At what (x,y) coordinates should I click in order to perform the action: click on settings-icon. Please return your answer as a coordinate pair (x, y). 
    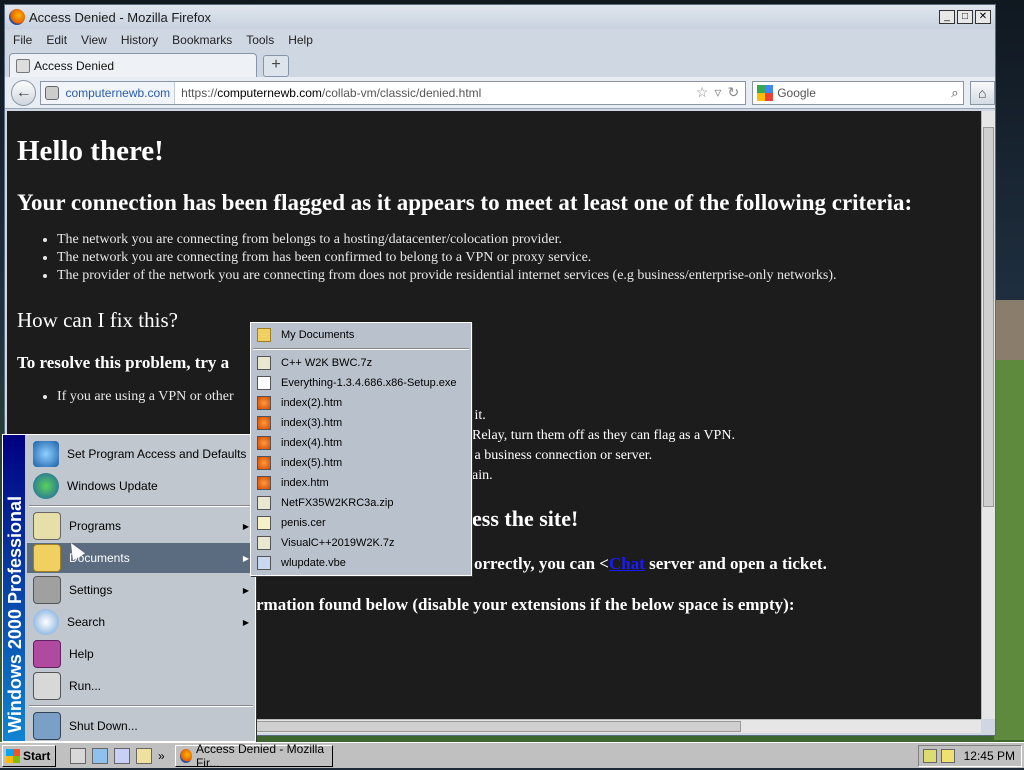
    Looking at the image, I should click on (47, 590).